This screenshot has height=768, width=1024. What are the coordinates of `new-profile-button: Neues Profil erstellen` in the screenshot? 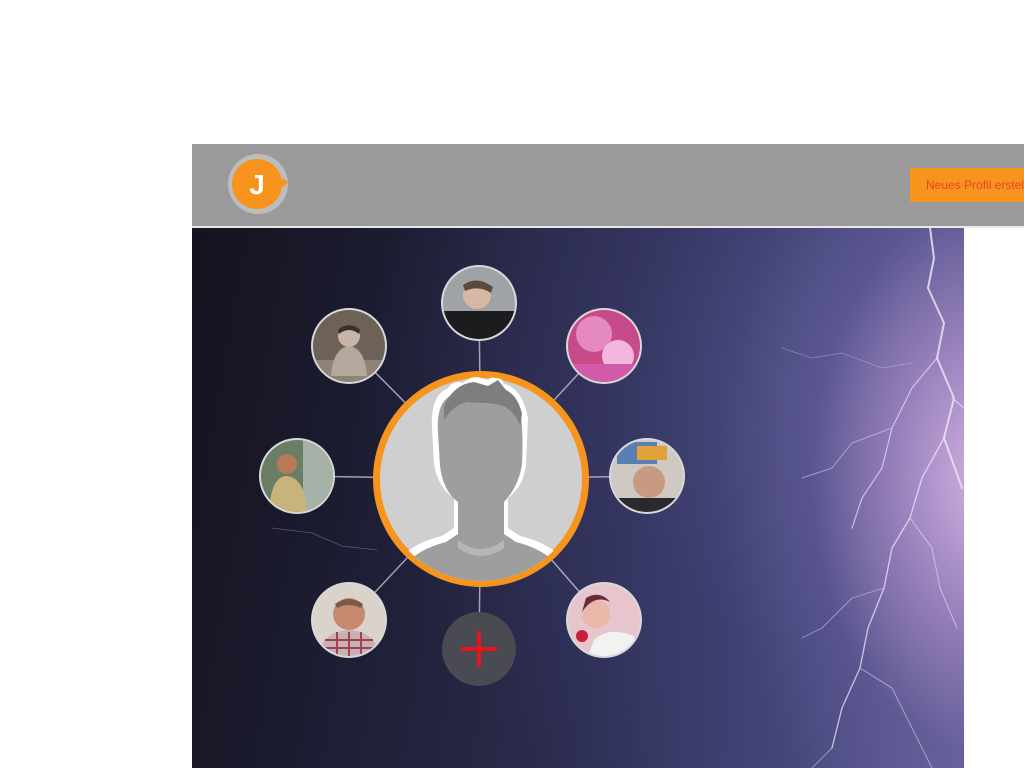 It's located at (967, 185).